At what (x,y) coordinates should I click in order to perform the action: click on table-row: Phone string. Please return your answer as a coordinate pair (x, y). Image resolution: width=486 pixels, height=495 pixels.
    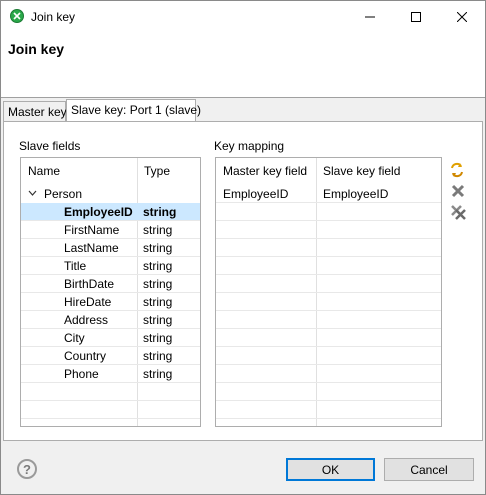
    Looking at the image, I should click on (110, 374).